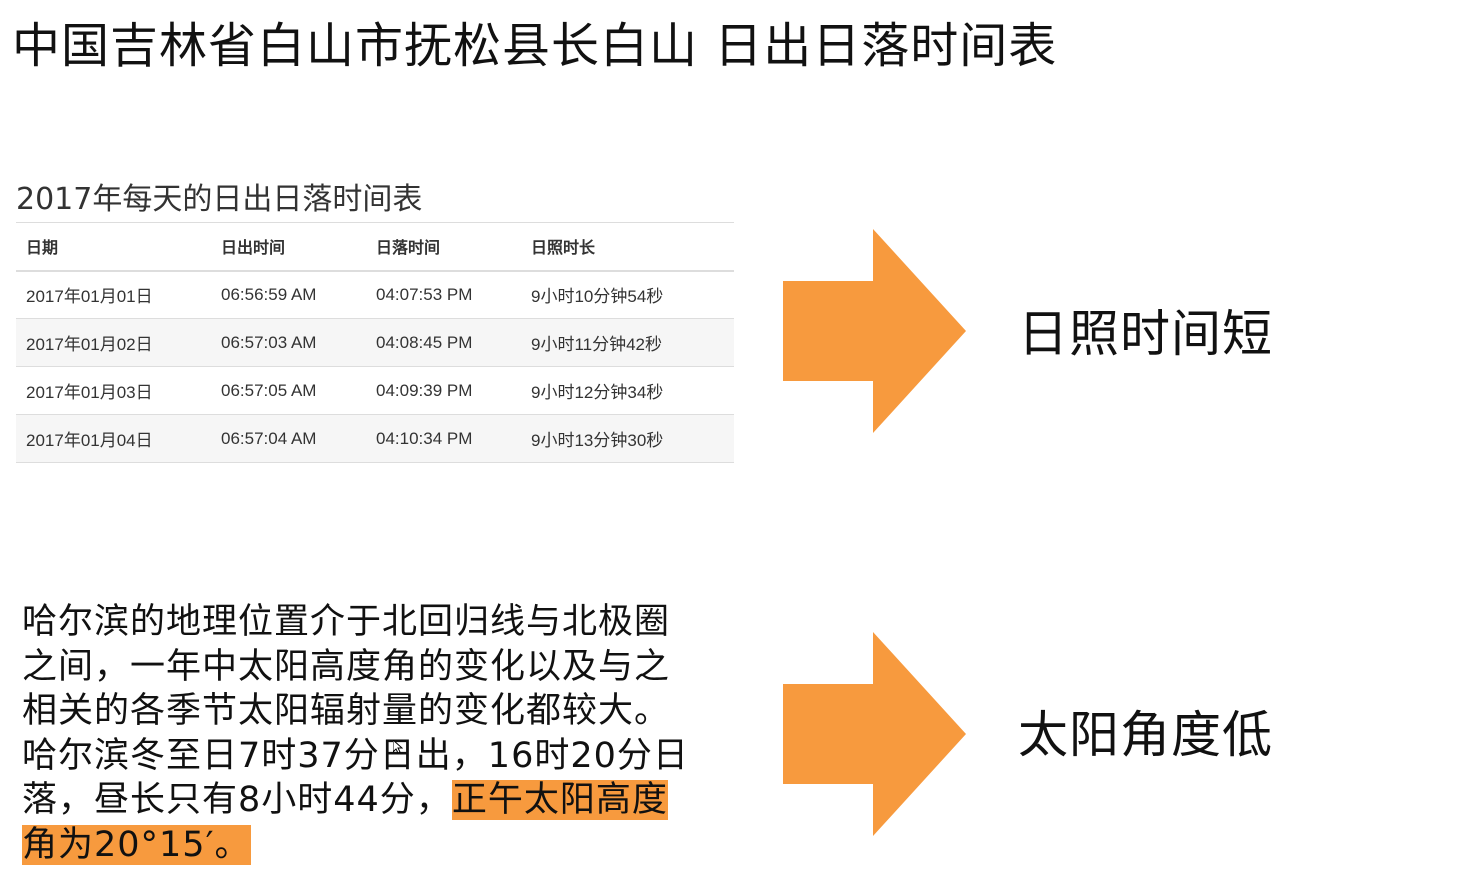 The height and width of the screenshot is (877, 1476). I want to click on page-title: 中国吉林省白山市抚松县长白山 日出日落时间表, so click(535, 46).